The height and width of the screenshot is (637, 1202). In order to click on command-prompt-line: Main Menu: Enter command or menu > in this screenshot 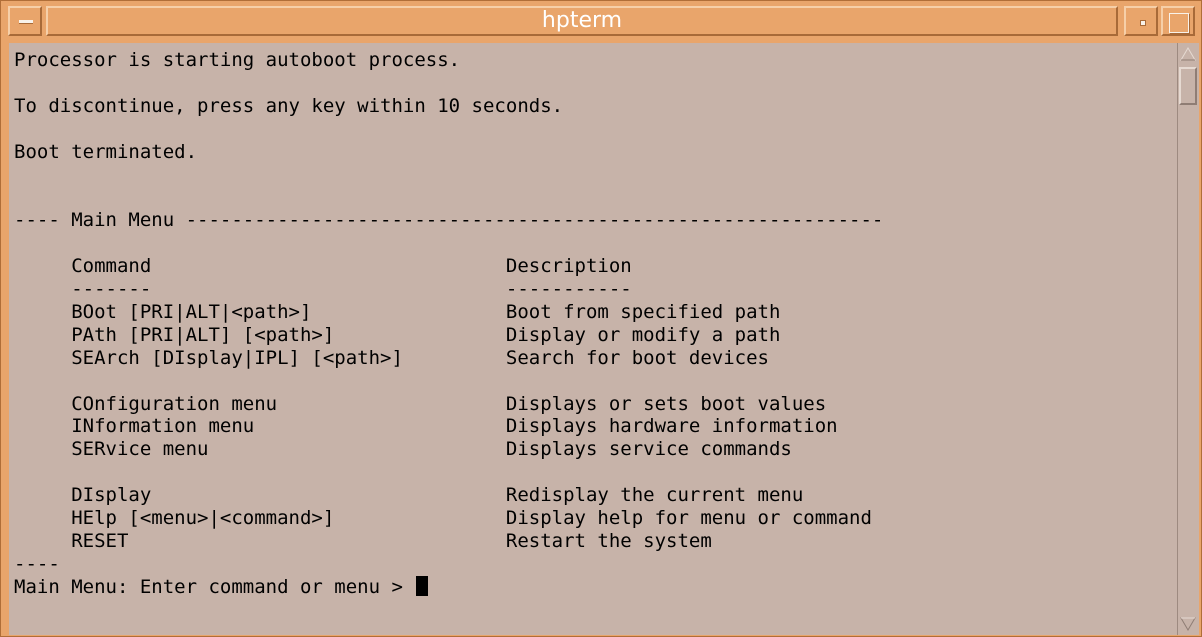, I will do `click(593, 587)`.